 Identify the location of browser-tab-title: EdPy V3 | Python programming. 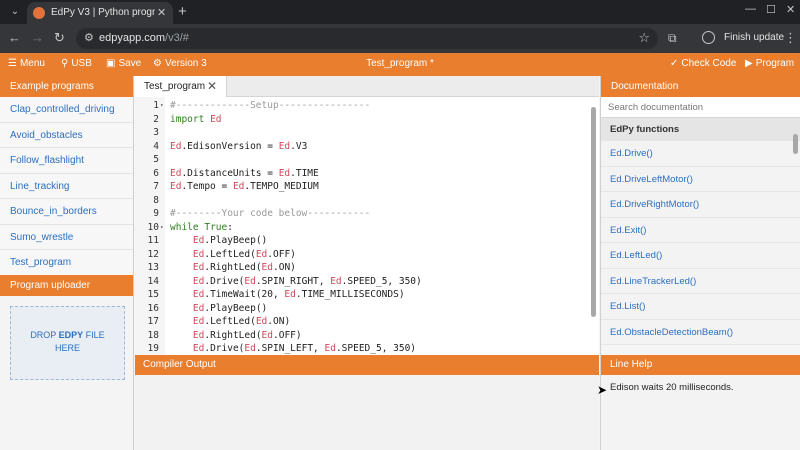
(103, 12).